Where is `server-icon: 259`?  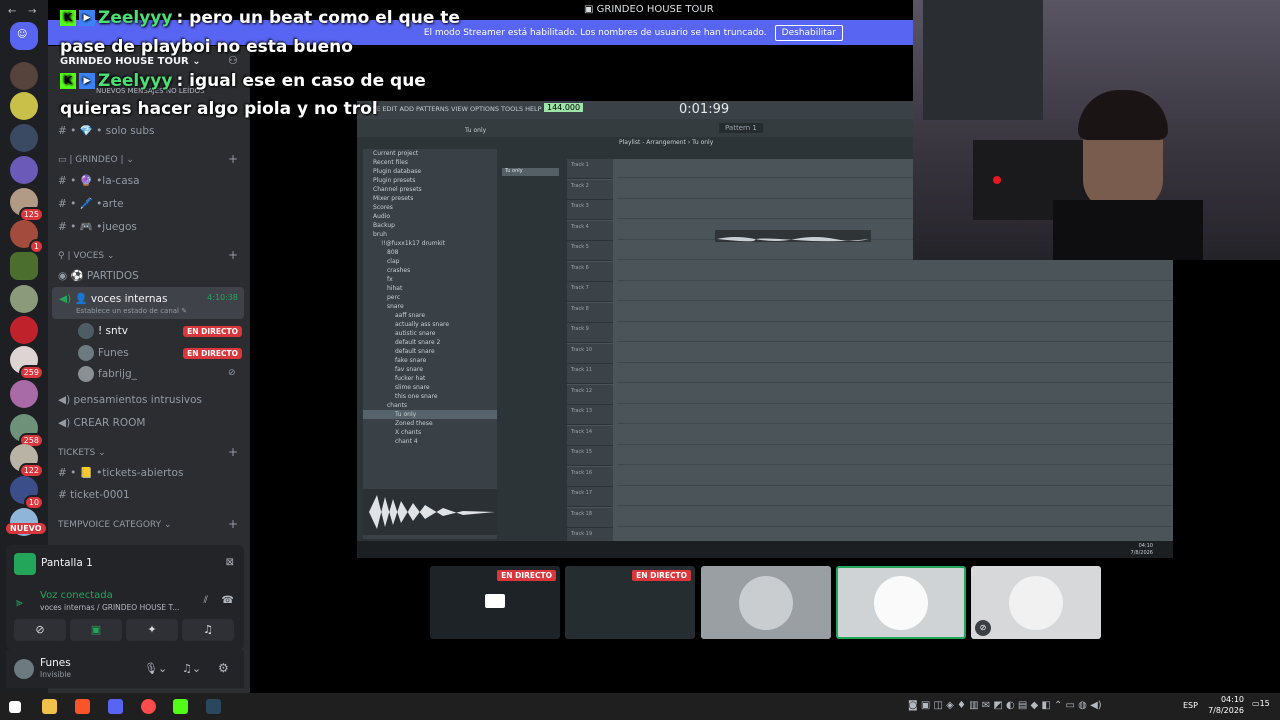
server-icon: 259 is located at coordinates (27, 363).